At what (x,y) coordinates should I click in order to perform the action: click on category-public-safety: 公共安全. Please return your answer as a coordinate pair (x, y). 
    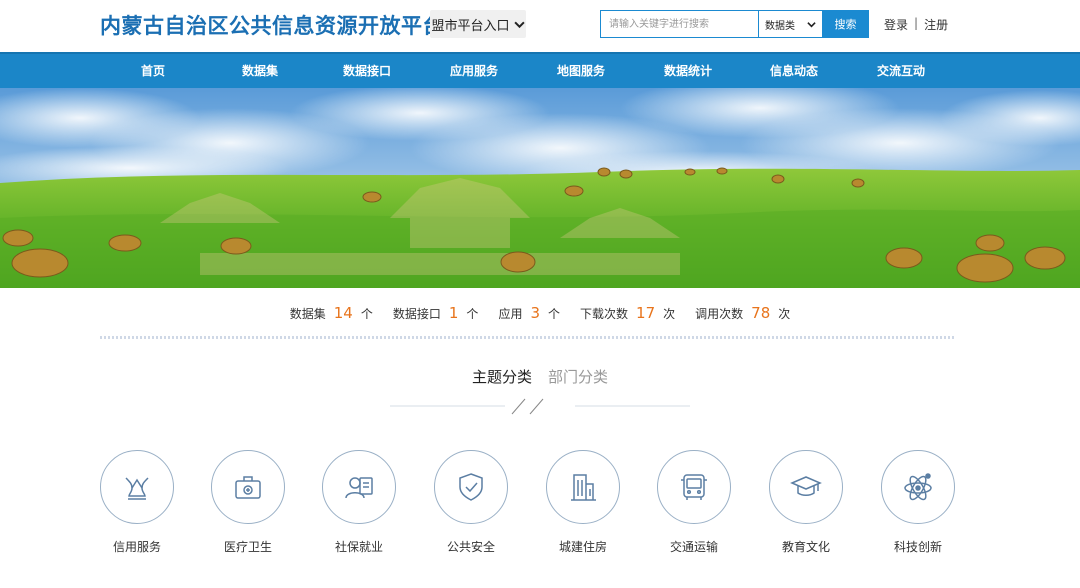
    Looking at the image, I should click on (471, 502).